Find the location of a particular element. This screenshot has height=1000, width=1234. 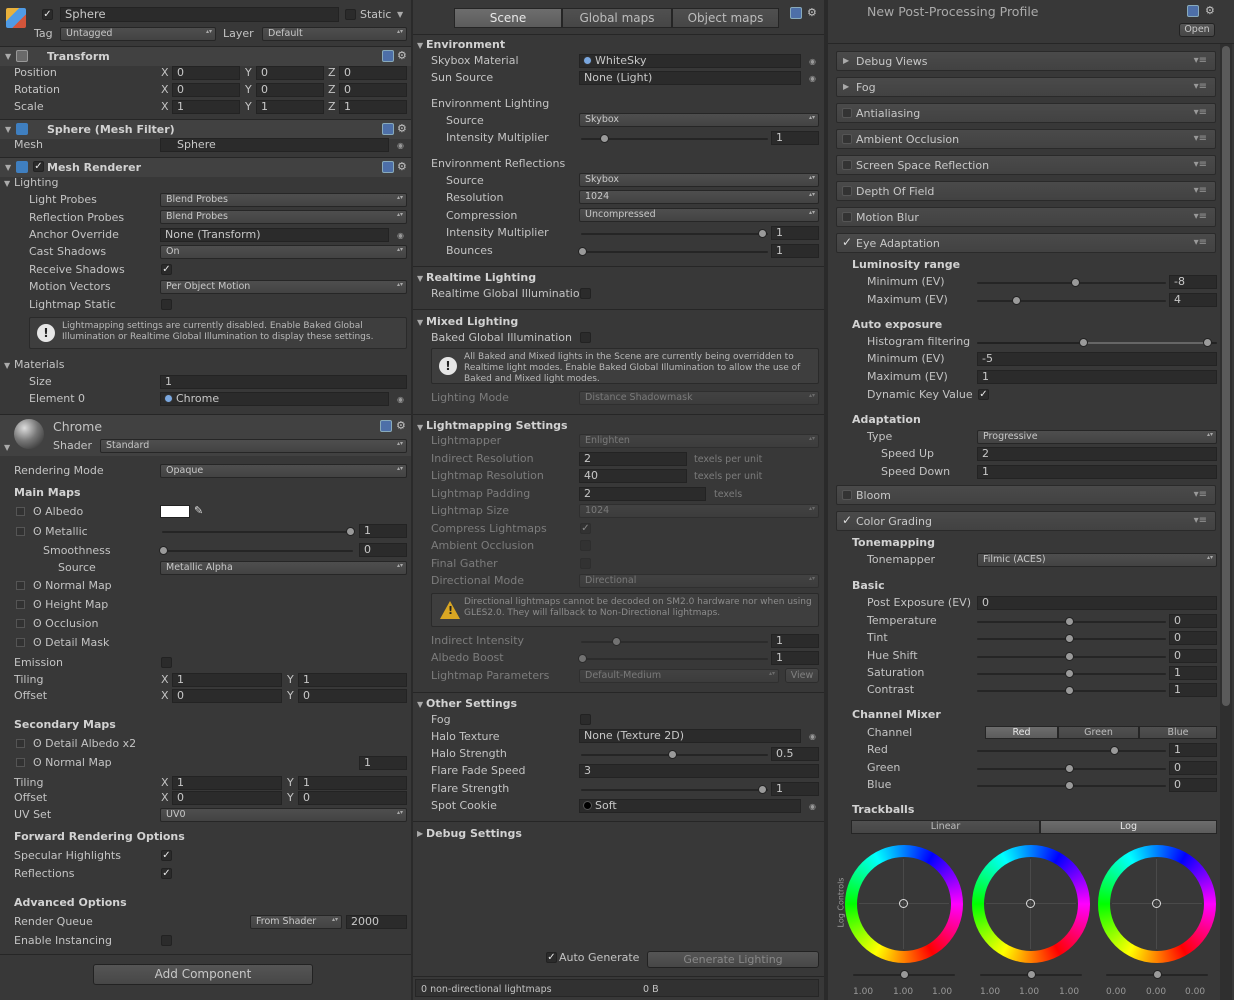

lift-slider is located at coordinates (904, 974).